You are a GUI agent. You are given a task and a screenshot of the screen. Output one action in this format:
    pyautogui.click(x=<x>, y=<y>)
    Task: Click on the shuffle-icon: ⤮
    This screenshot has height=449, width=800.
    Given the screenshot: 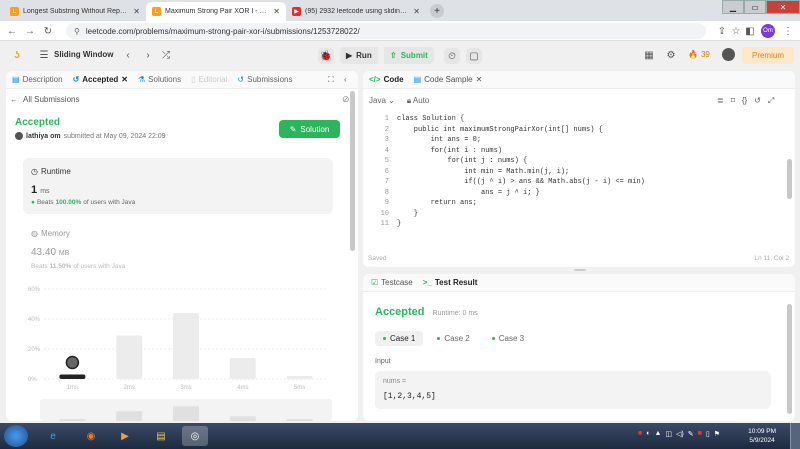 What is the action you would take?
    pyautogui.click(x=166, y=55)
    